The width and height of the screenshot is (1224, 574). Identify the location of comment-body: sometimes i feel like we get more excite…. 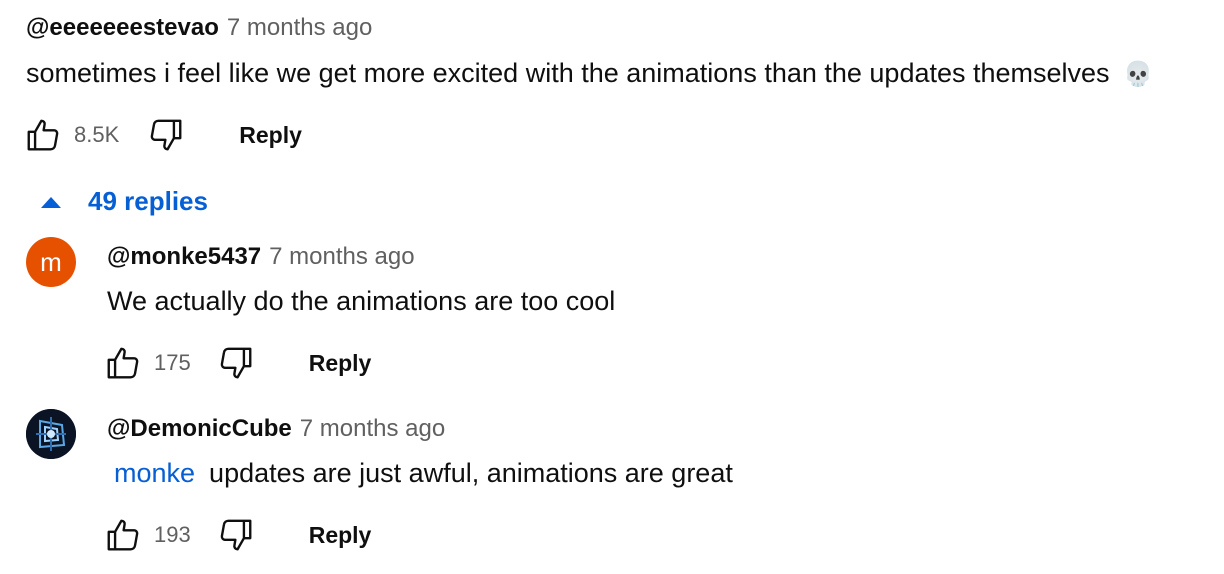
(568, 73).